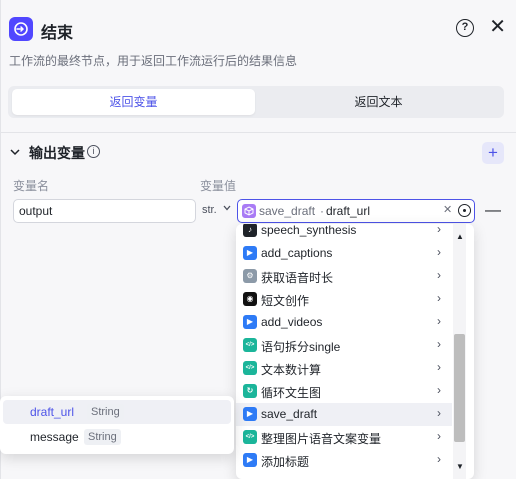 The height and width of the screenshot is (479, 516). Describe the element at coordinates (348, 211) in the screenshot. I see `value-field: draft_url` at that location.